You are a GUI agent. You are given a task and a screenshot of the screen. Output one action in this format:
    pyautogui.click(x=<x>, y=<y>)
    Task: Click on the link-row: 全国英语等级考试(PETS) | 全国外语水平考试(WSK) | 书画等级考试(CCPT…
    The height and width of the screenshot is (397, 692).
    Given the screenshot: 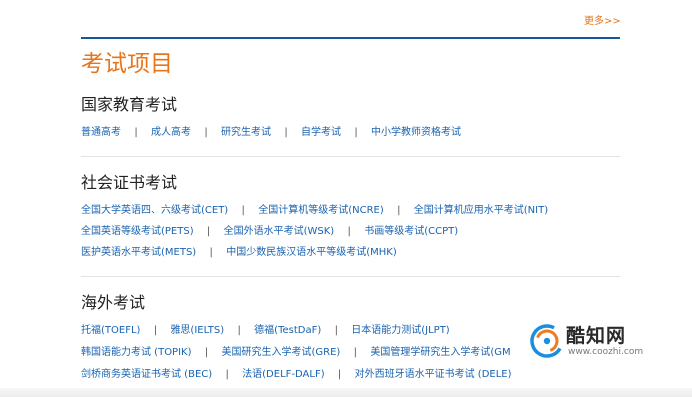 What is the action you would take?
    pyautogui.click(x=269, y=232)
    